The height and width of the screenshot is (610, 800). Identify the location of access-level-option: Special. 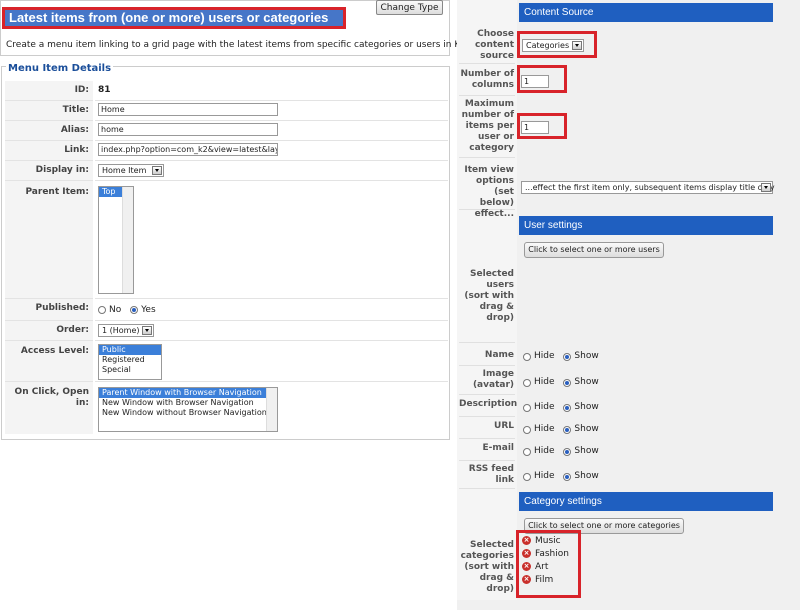
(130, 370).